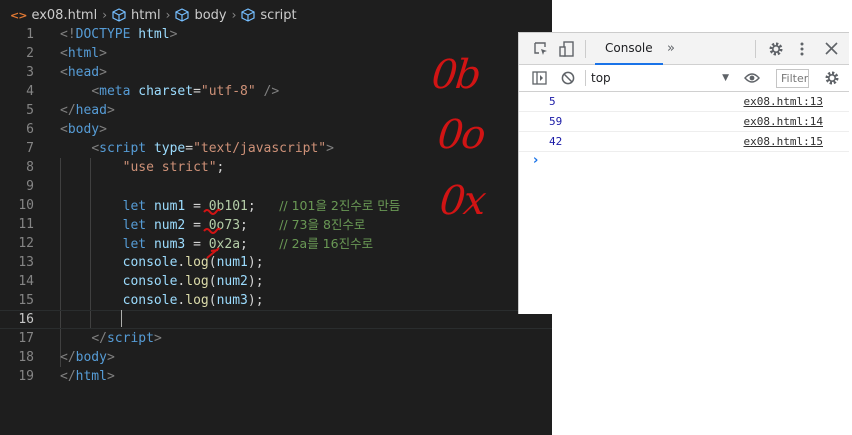 The image size is (852, 435). Describe the element at coordinates (276, 338) in the screenshot. I see `code-line: 17 </script>` at that location.